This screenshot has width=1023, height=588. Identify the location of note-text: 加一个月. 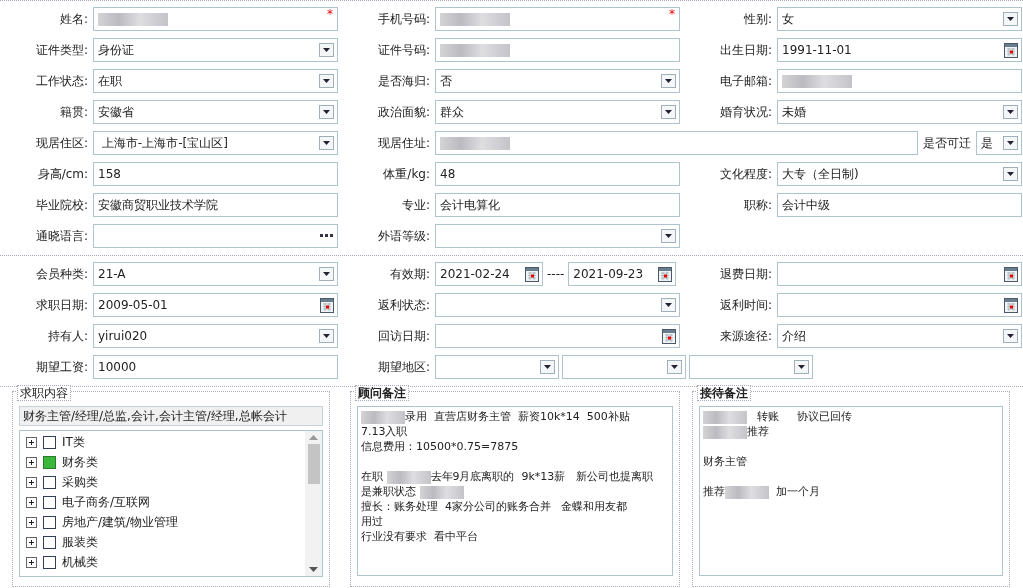
(797, 491).